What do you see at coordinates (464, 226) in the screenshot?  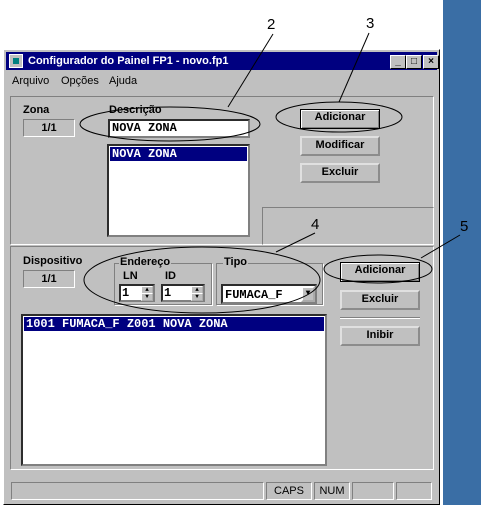 I see `annotation-label-5: 5` at bounding box center [464, 226].